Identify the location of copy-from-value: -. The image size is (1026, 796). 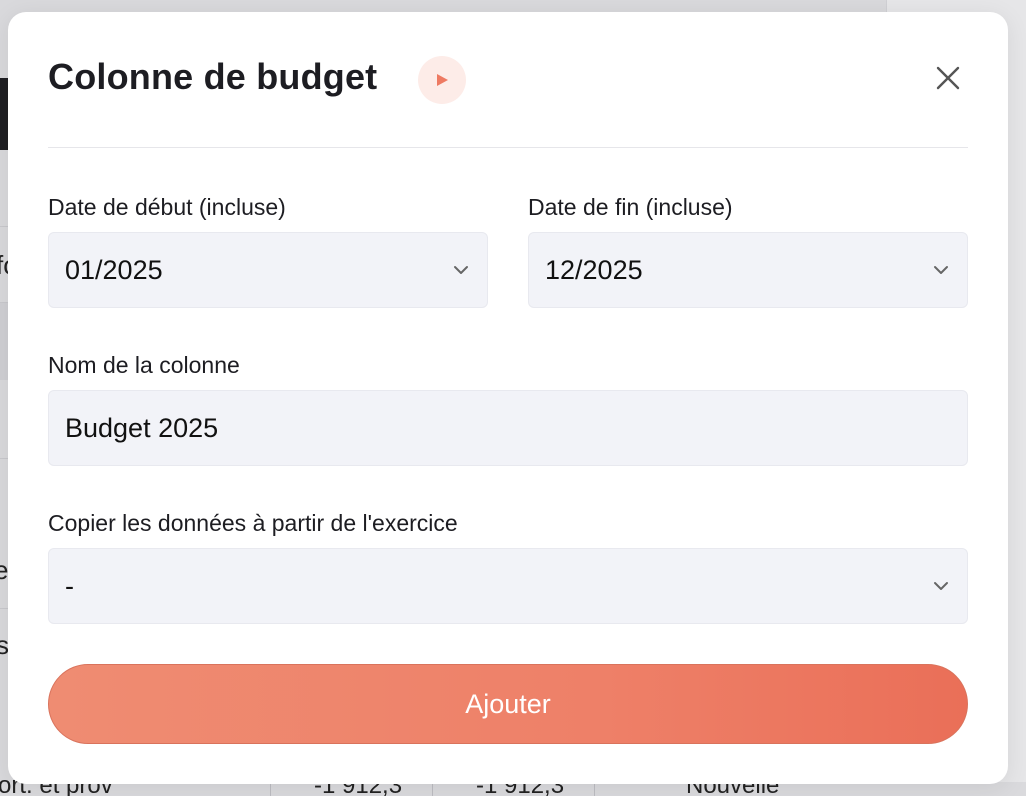
(69, 585).